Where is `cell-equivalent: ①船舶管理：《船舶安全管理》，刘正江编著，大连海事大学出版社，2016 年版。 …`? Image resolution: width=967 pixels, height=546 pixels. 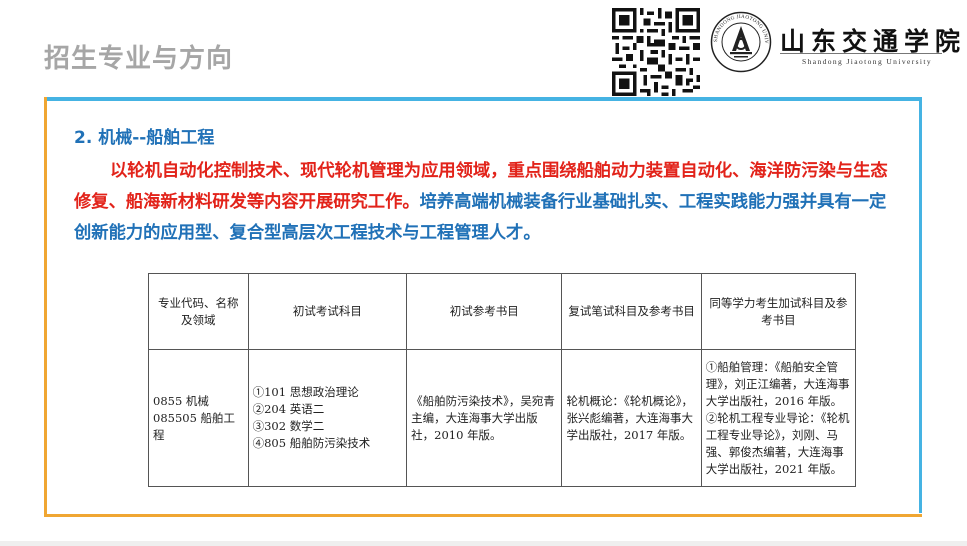 cell-equivalent: ①船舶管理：《船舶安全管理》，刘正江编著，大连海事大学出版社，2016 年版。 … is located at coordinates (778, 418).